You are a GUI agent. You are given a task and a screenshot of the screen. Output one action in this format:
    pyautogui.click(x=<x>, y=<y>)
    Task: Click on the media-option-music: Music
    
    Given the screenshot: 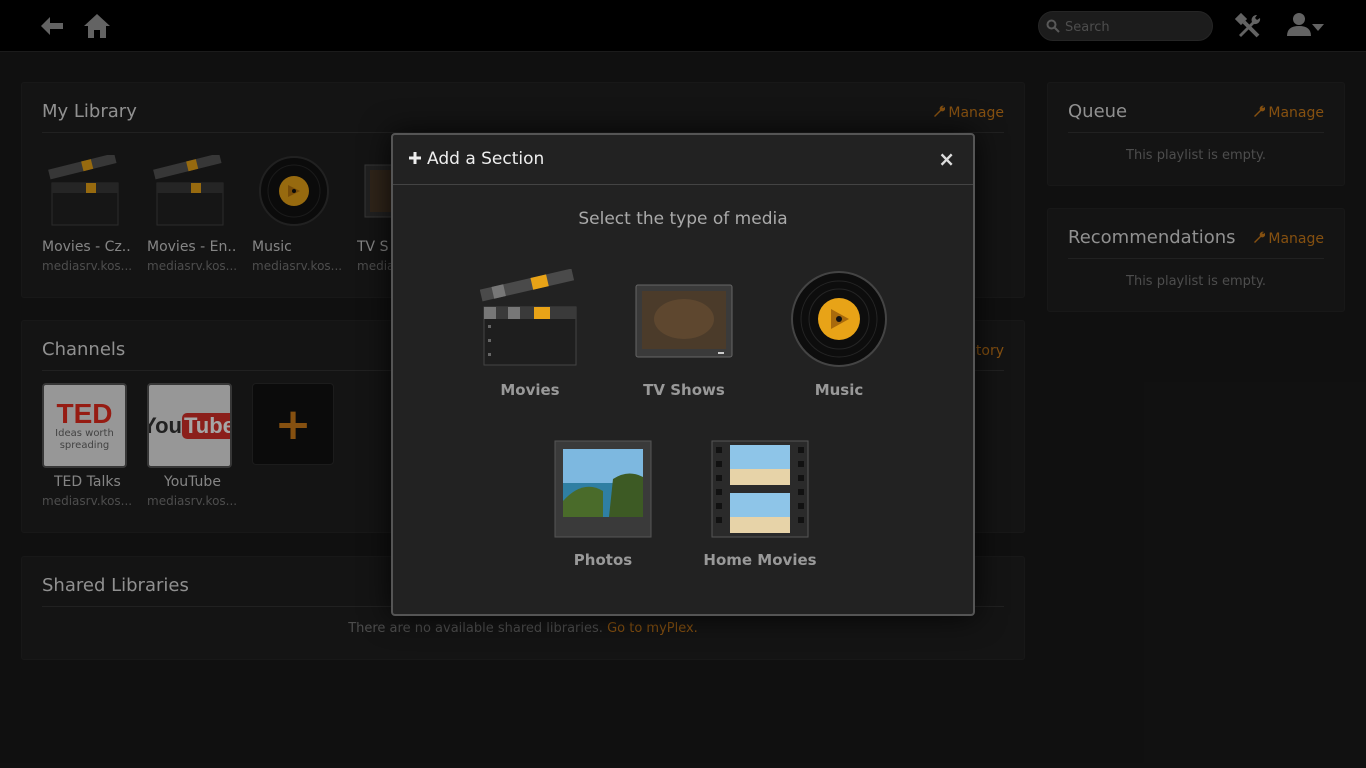 What is the action you would take?
    pyautogui.click(x=839, y=334)
    